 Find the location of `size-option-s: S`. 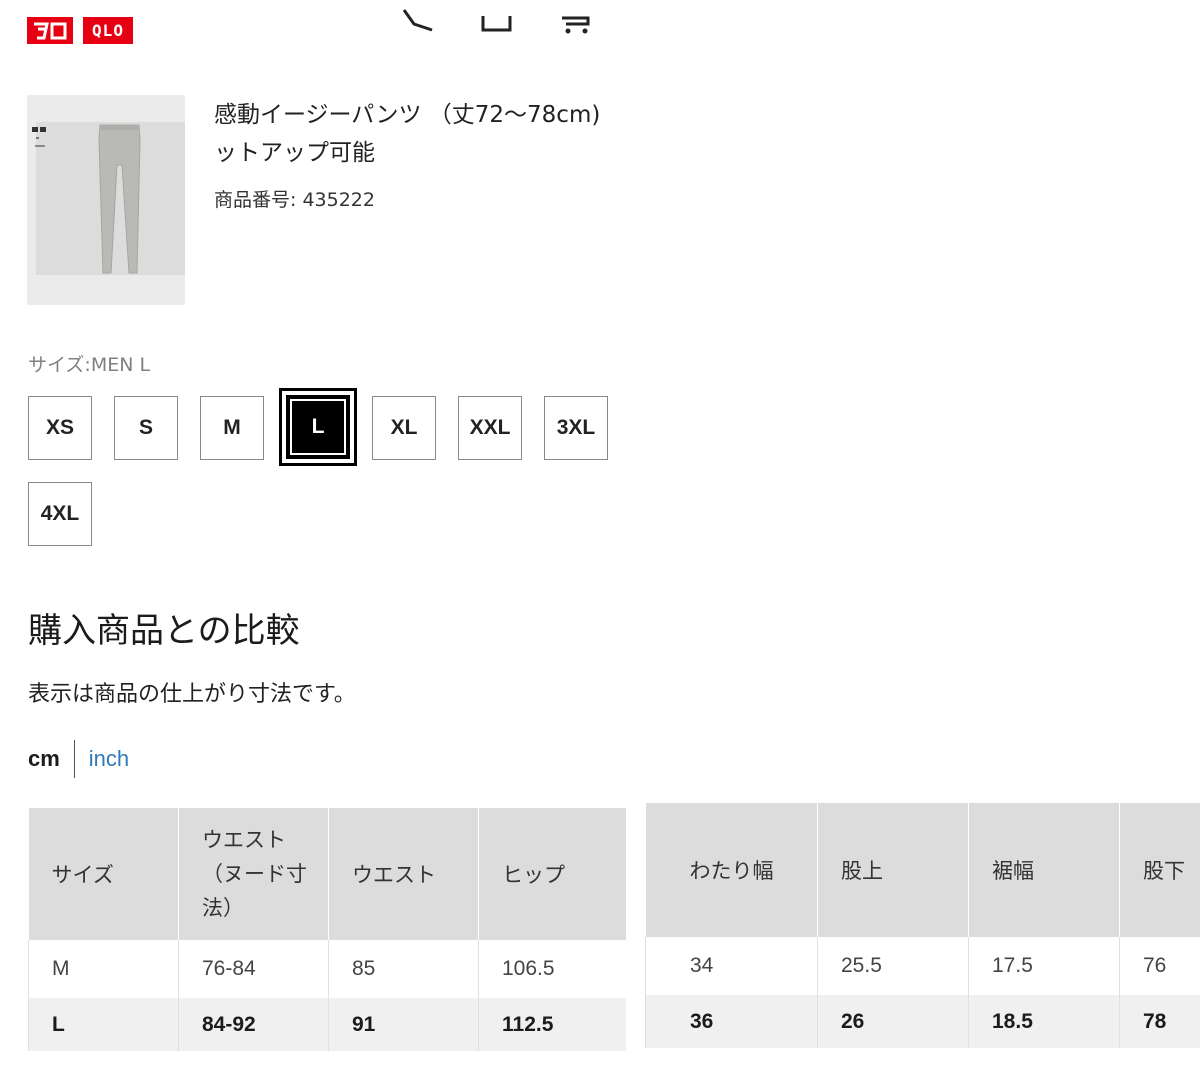

size-option-s: S is located at coordinates (146, 428).